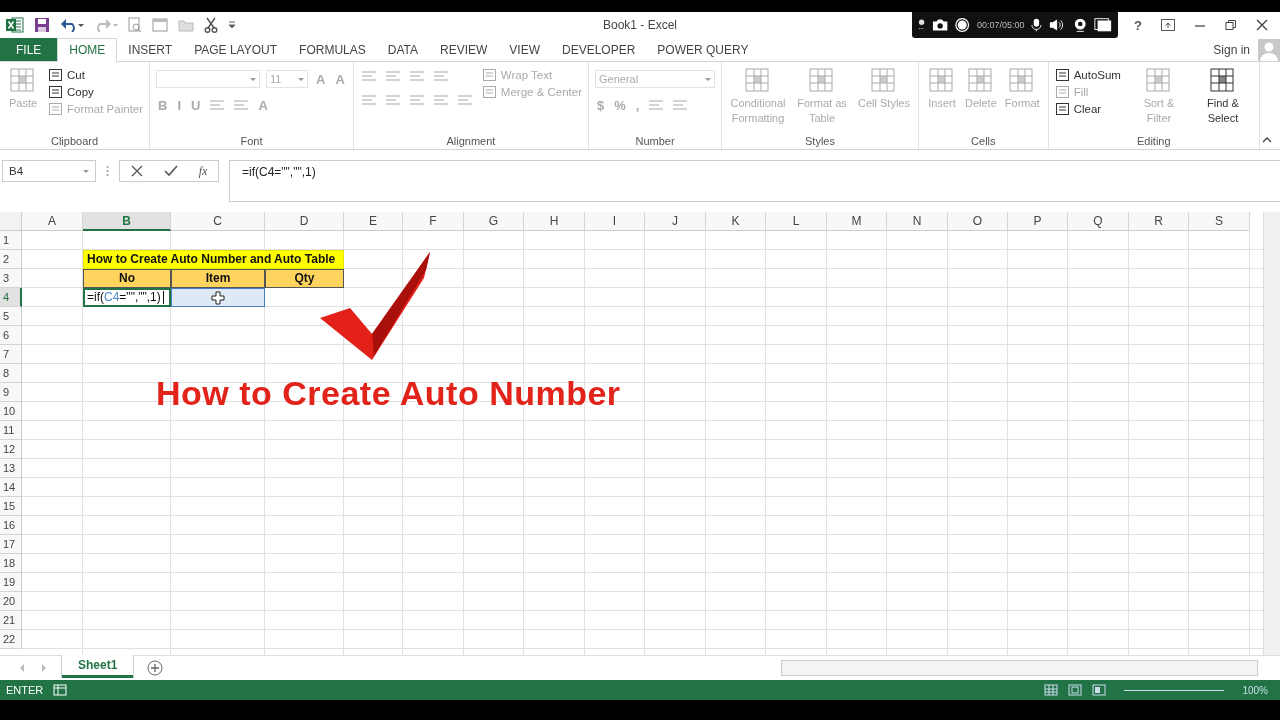 The image size is (1280, 720). I want to click on insert-function-button: fx, so click(203, 171).